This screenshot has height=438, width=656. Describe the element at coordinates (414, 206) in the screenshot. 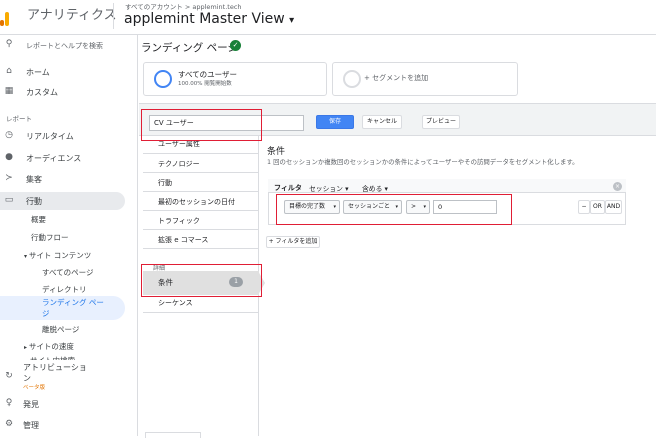

I see `operator-value: >` at that location.